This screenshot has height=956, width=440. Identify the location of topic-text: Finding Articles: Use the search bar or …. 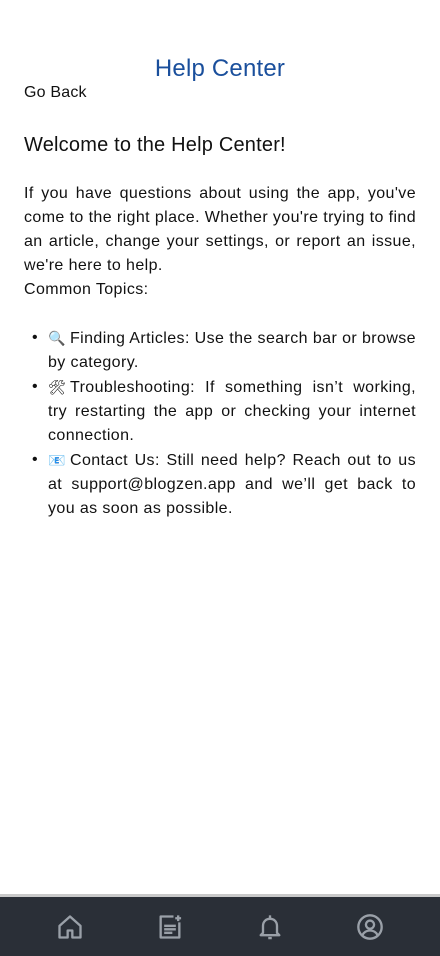
(232, 350).